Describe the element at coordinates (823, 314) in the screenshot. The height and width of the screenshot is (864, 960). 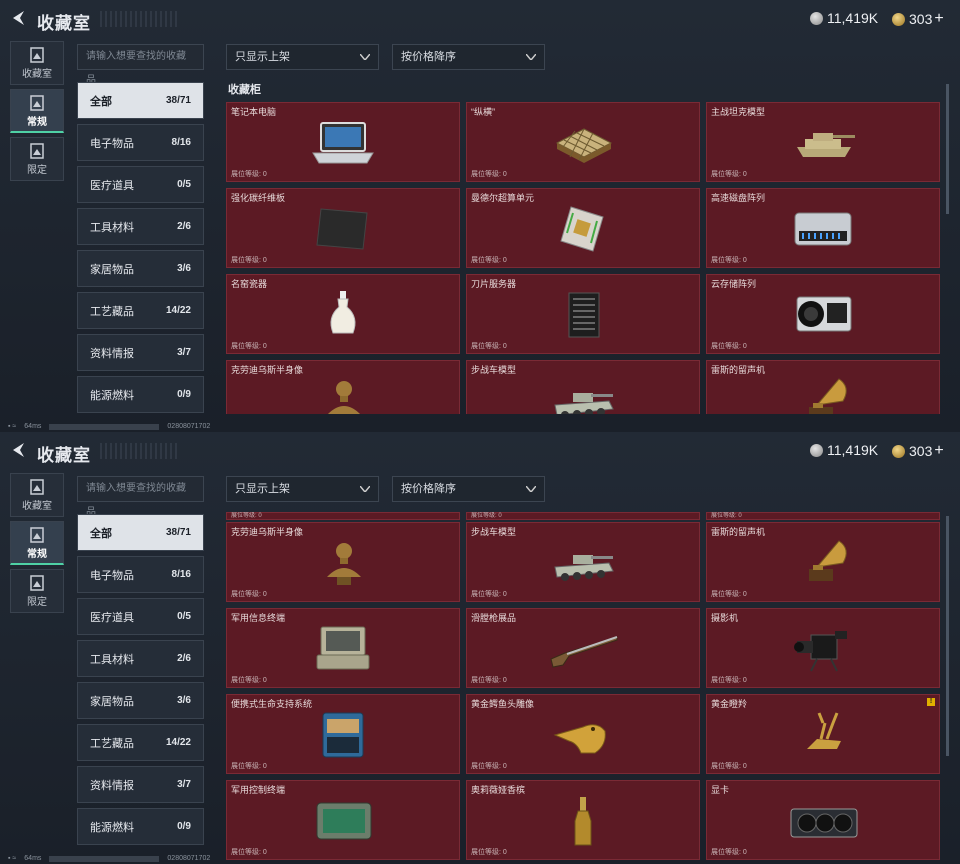
I see `collection-item-card: 云存储阵列 展位等级: 0` at that location.